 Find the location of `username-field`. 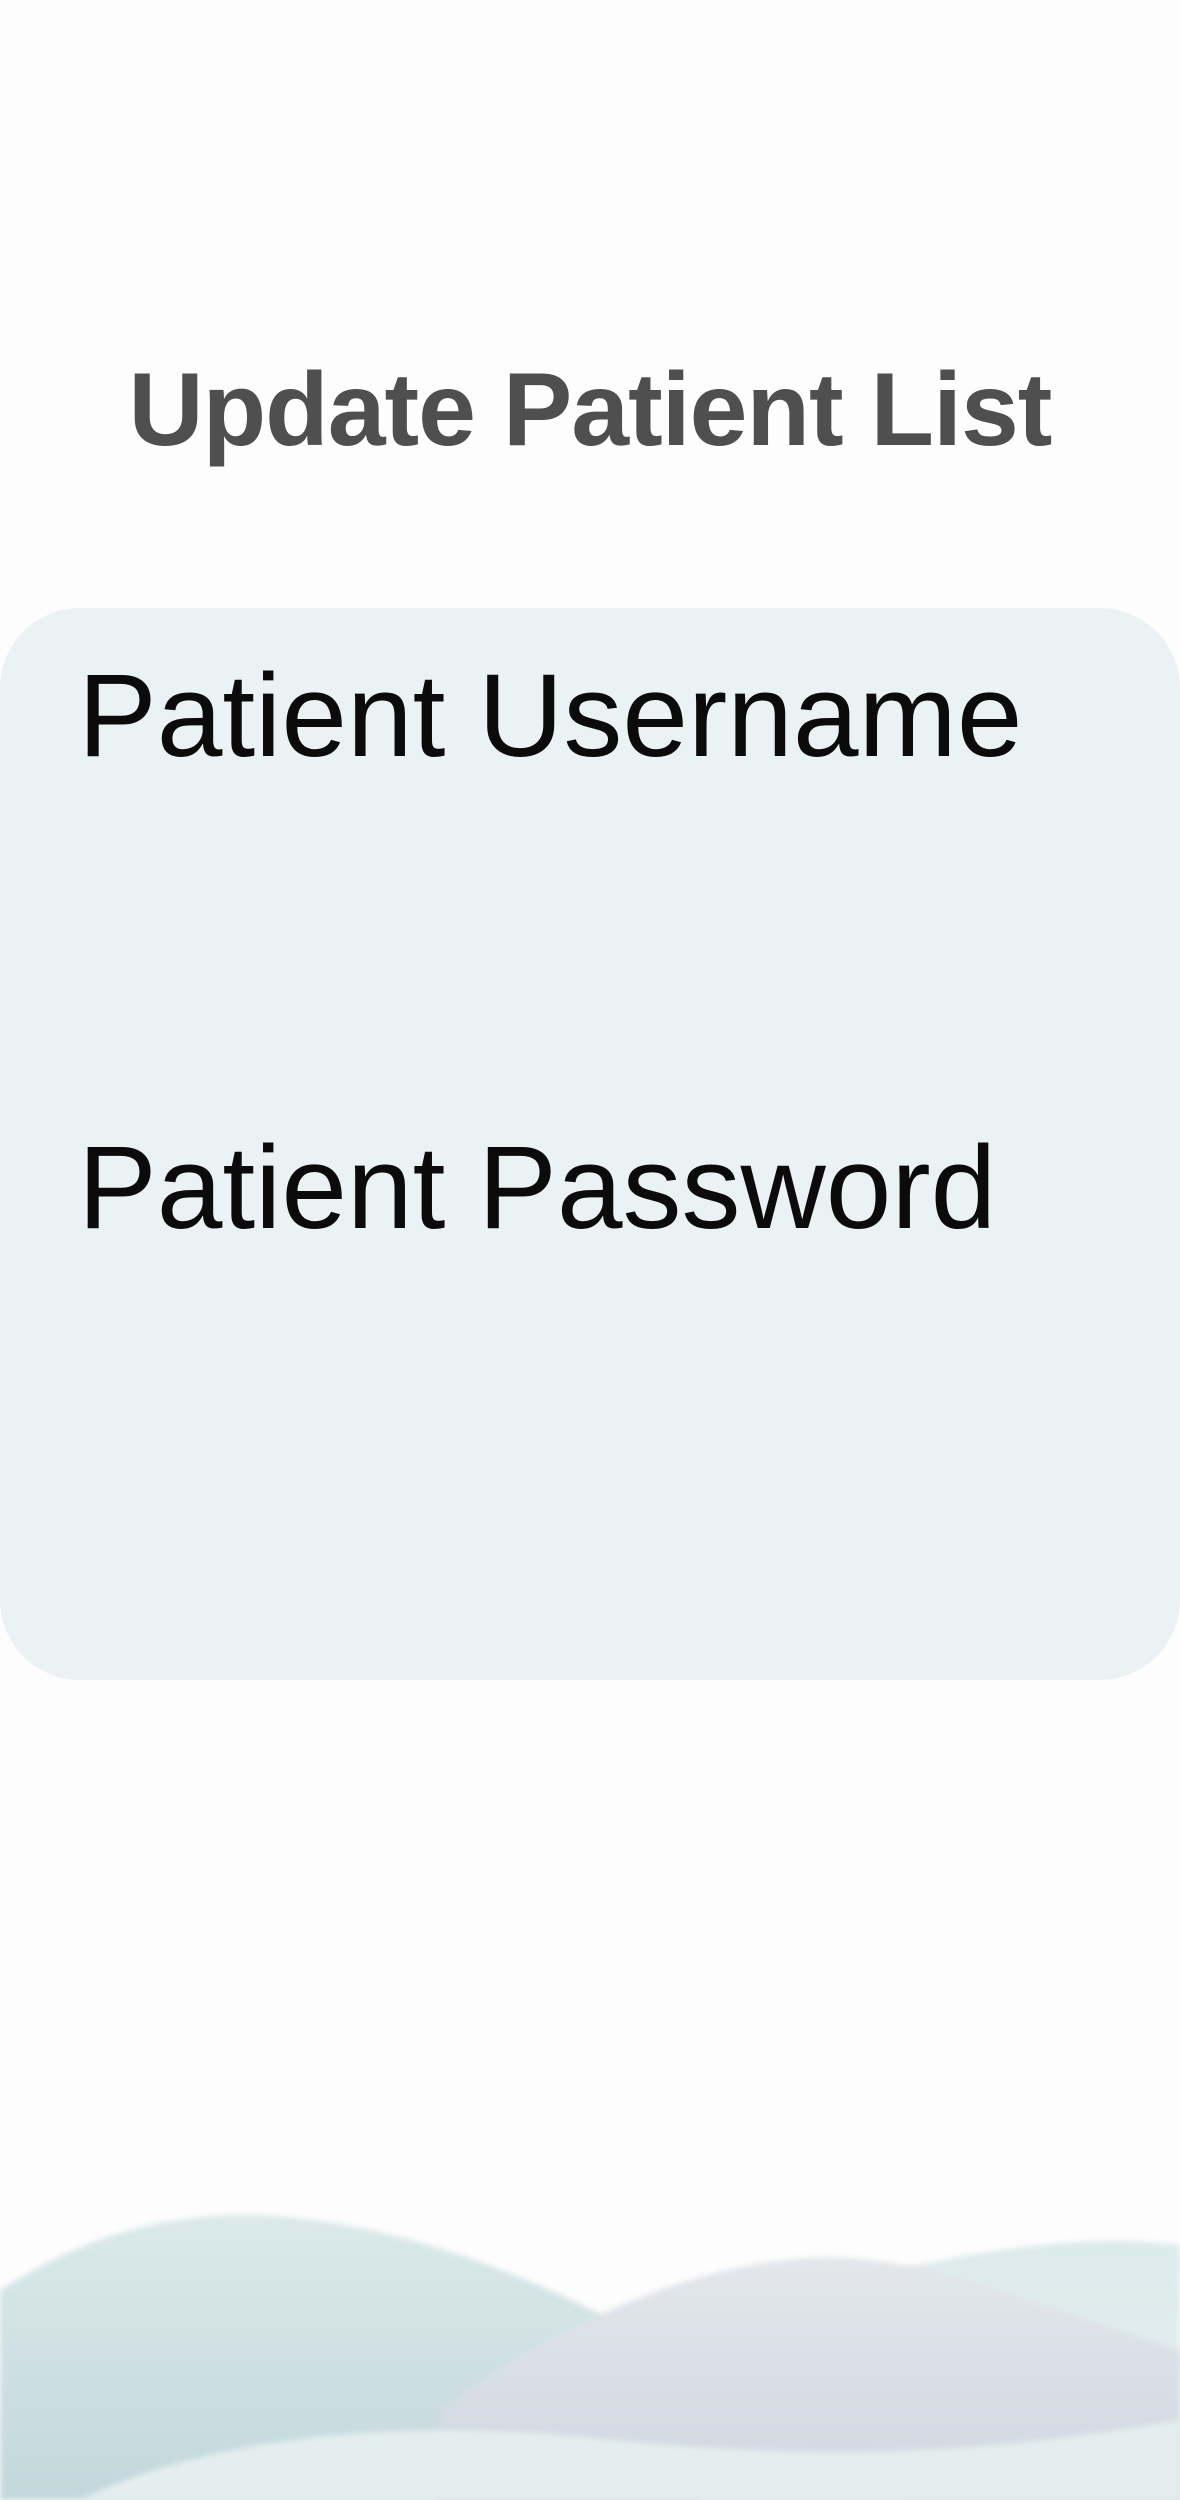

username-field is located at coordinates (588, 908).